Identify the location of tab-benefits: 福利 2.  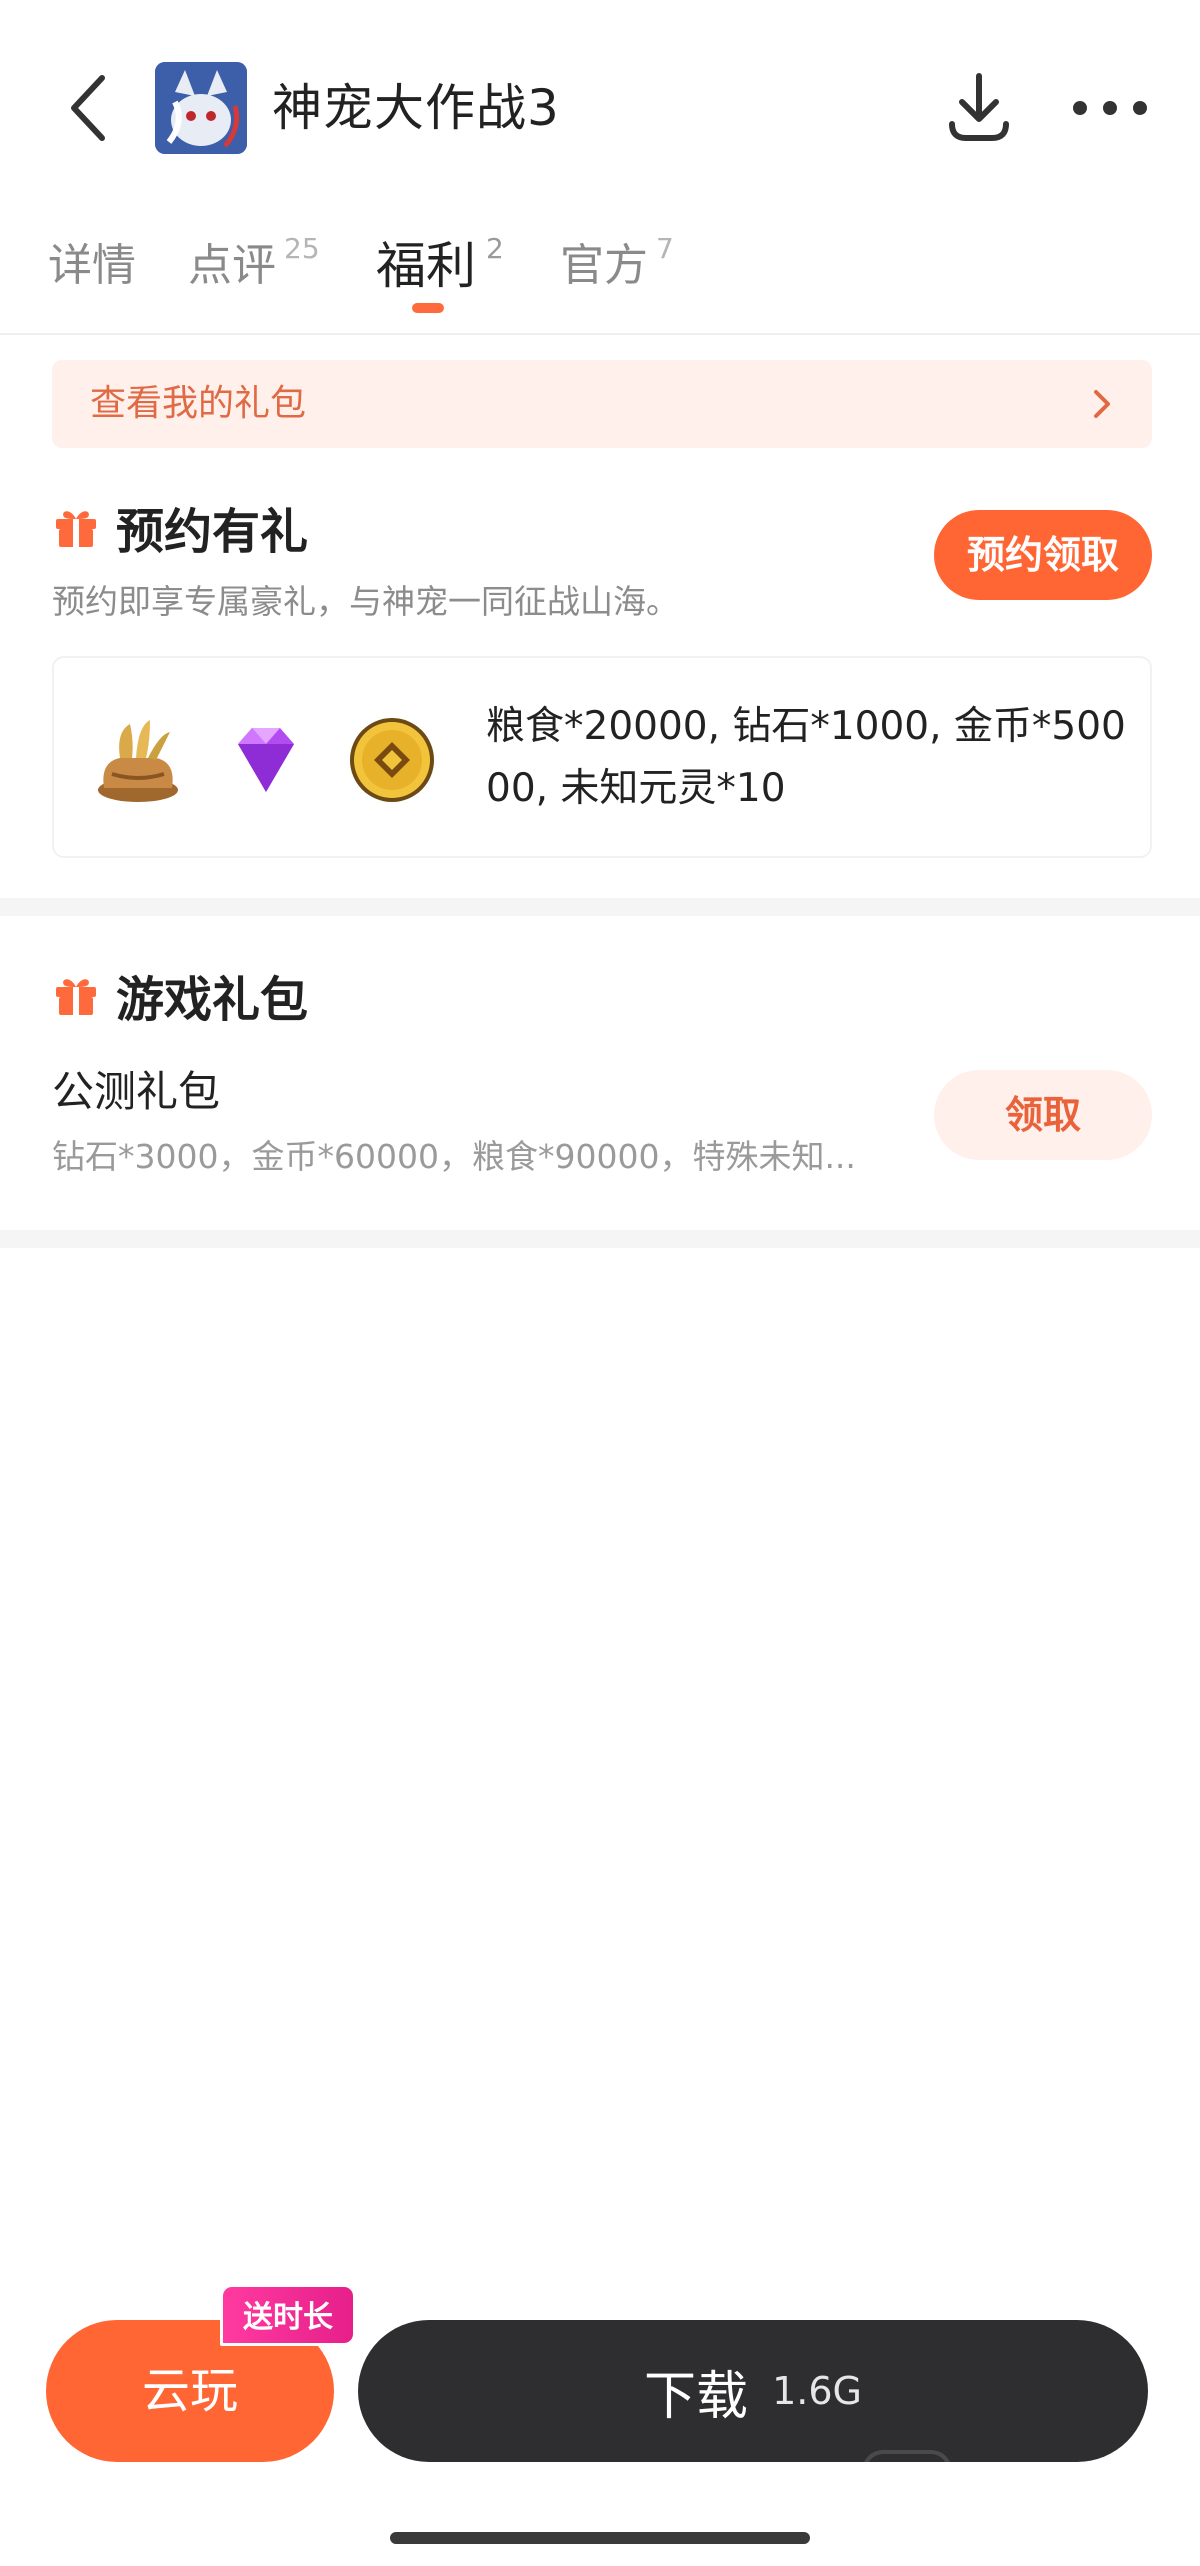
(440, 270).